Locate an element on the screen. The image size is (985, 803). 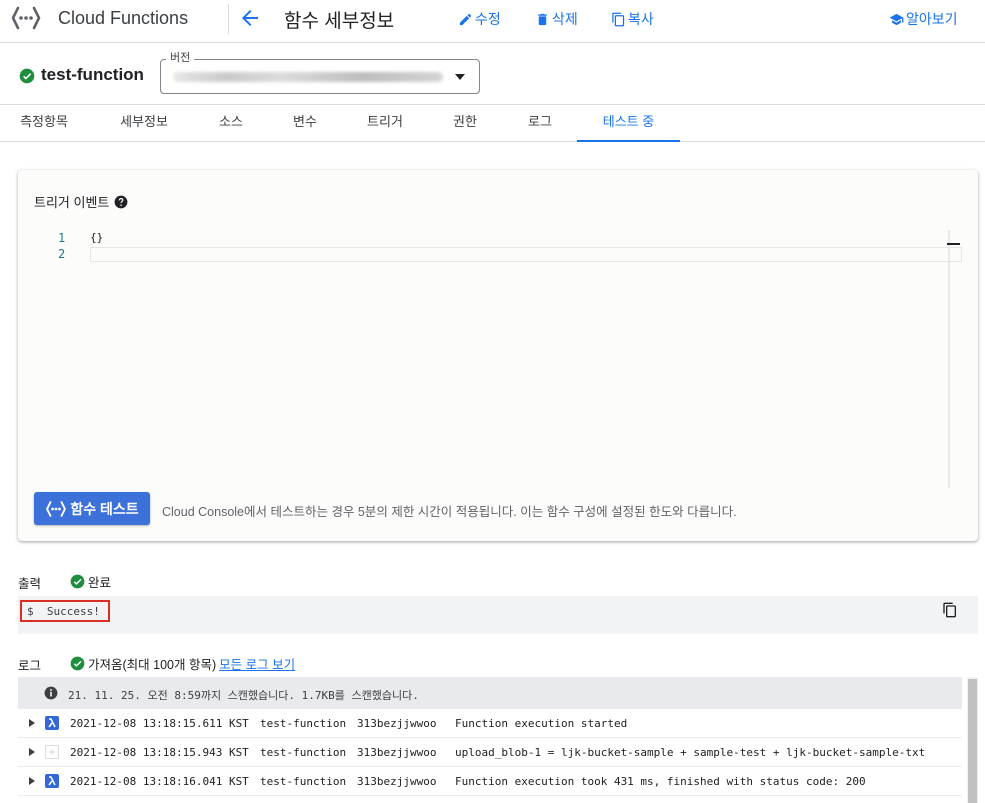
log-message: Function execution started is located at coordinates (541, 723).